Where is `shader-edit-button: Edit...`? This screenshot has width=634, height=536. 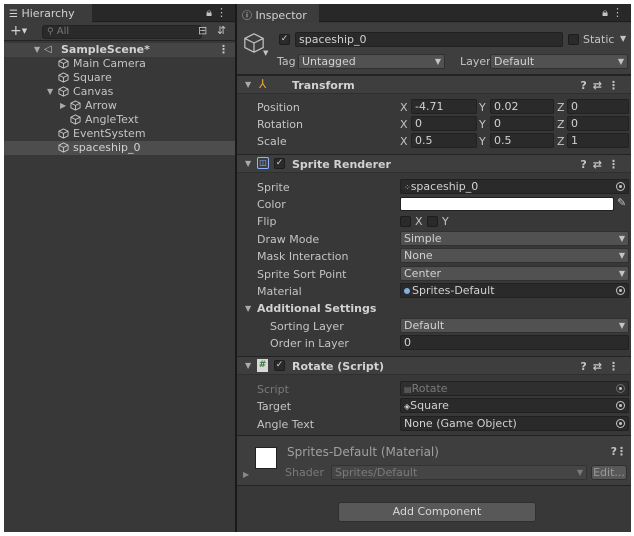 shader-edit-button: Edit... is located at coordinates (609, 472).